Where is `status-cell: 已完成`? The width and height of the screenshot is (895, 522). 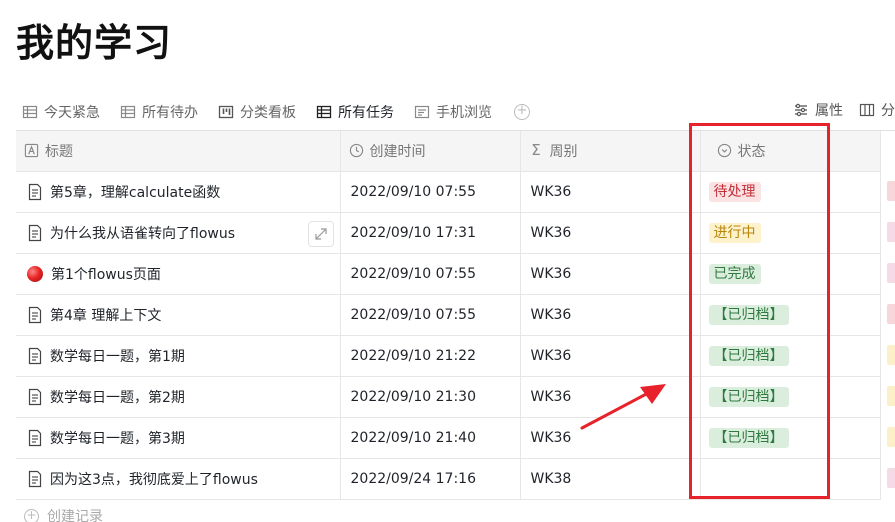 status-cell: 已完成 is located at coordinates (790, 274).